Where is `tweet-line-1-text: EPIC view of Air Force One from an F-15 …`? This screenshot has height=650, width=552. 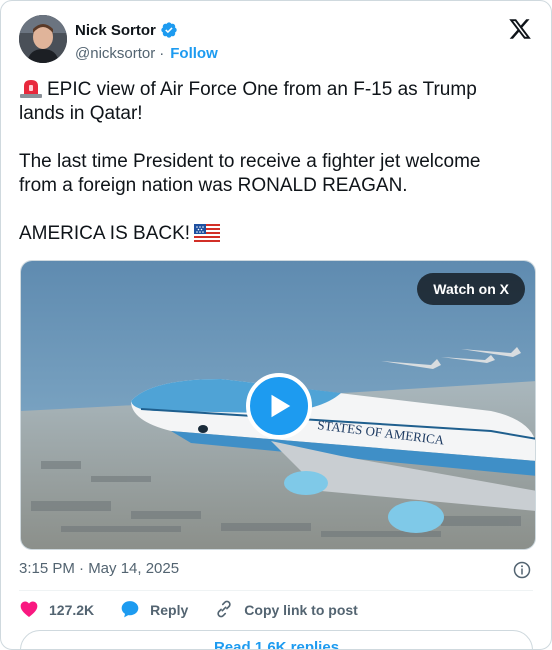 tweet-line-1-text: EPIC view of Air Force One from an F-15 … is located at coordinates (248, 101).